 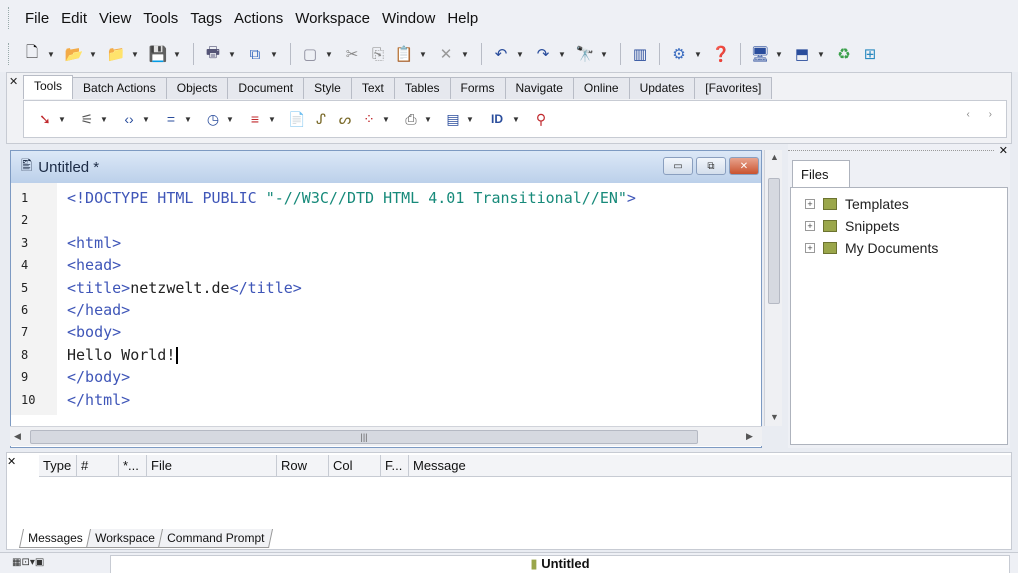 What do you see at coordinates (135, 54) in the screenshot?
I see `project-dropdown-icon: ▼` at bounding box center [135, 54].